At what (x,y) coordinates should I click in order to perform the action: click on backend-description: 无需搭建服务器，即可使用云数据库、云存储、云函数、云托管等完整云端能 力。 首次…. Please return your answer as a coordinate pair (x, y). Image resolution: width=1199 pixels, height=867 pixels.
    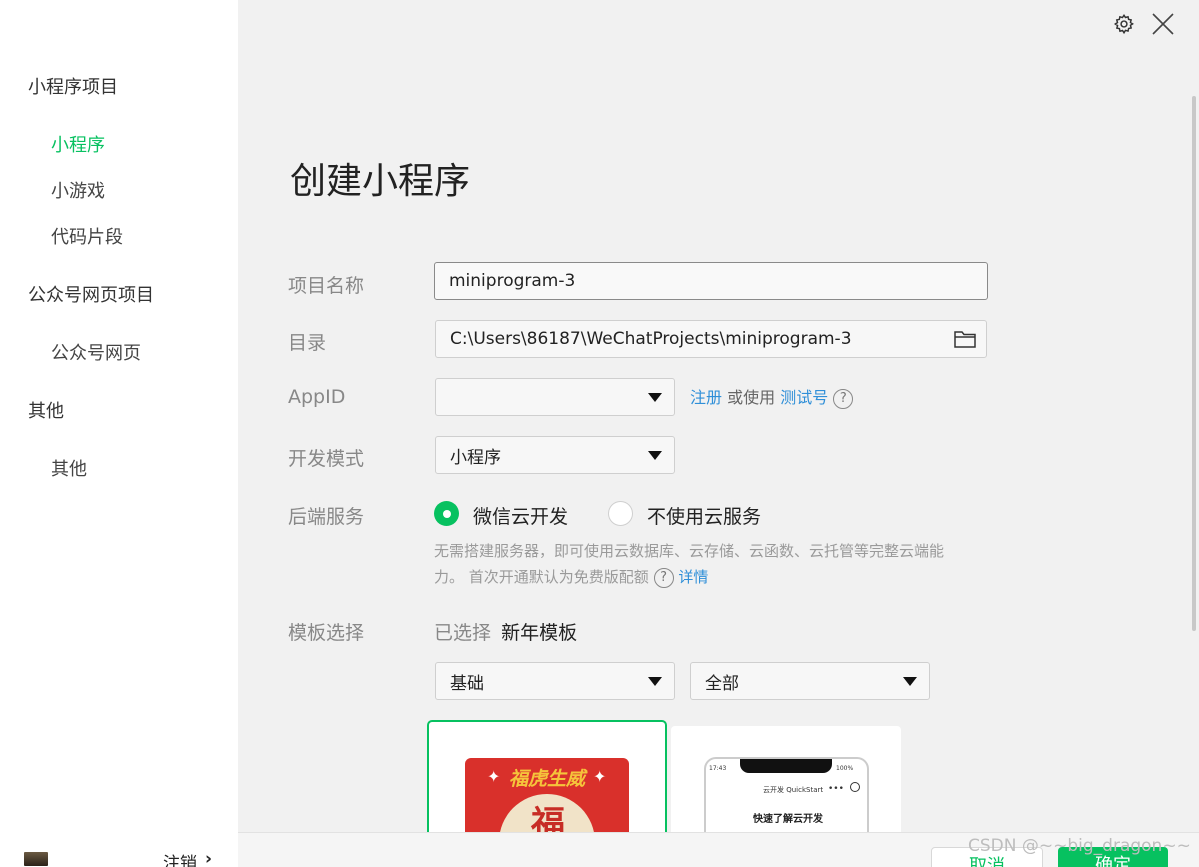
    Looking at the image, I should click on (719, 564).